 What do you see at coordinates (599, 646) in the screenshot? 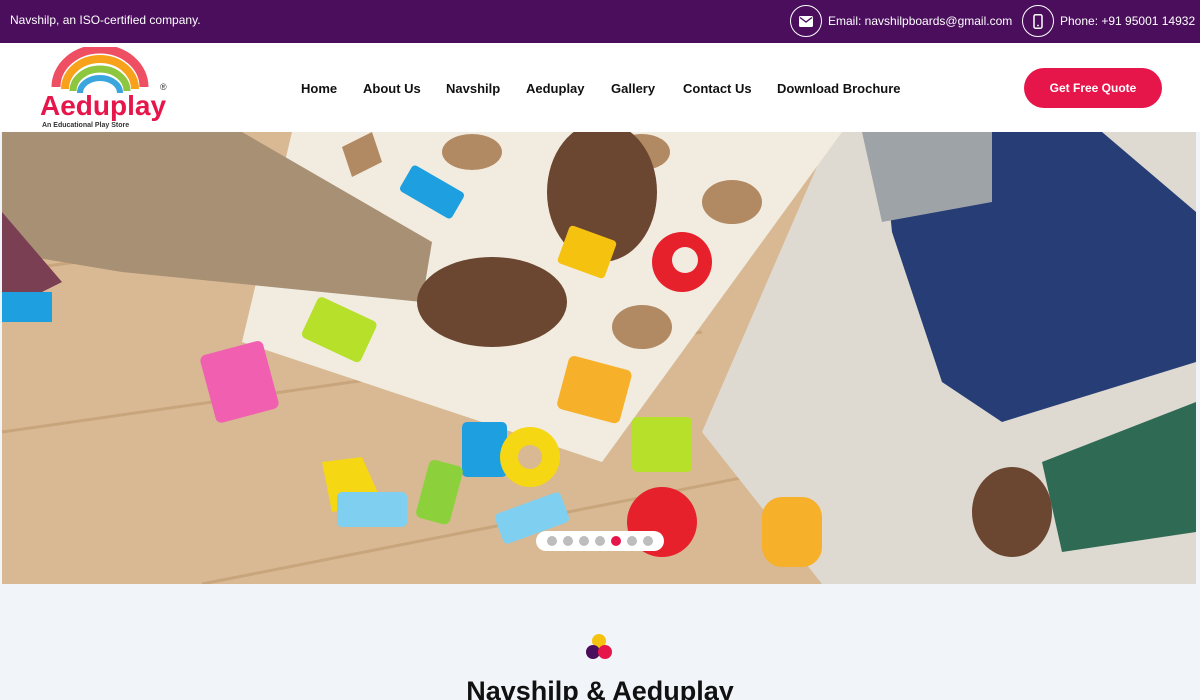
I see `three-dots-logo-icon` at bounding box center [599, 646].